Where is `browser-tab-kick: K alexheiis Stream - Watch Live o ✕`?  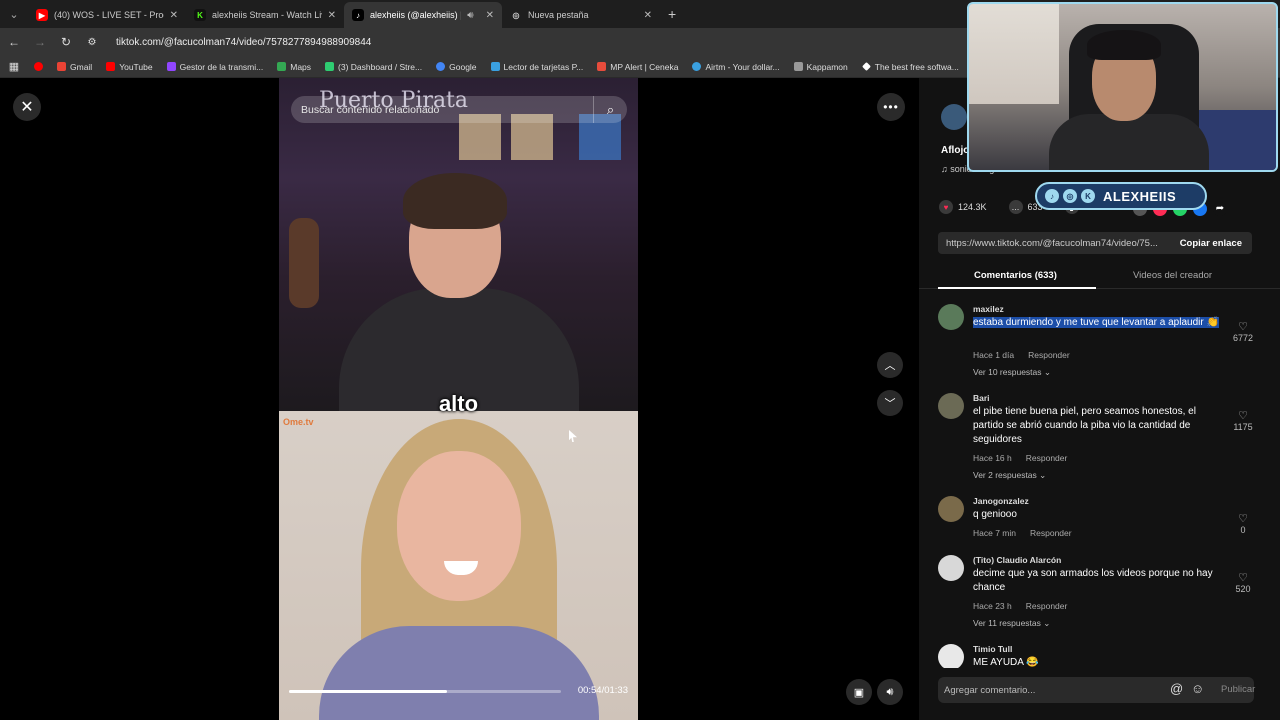 browser-tab-kick: K alexheiis Stream - Watch Live o ✕ is located at coordinates (265, 15).